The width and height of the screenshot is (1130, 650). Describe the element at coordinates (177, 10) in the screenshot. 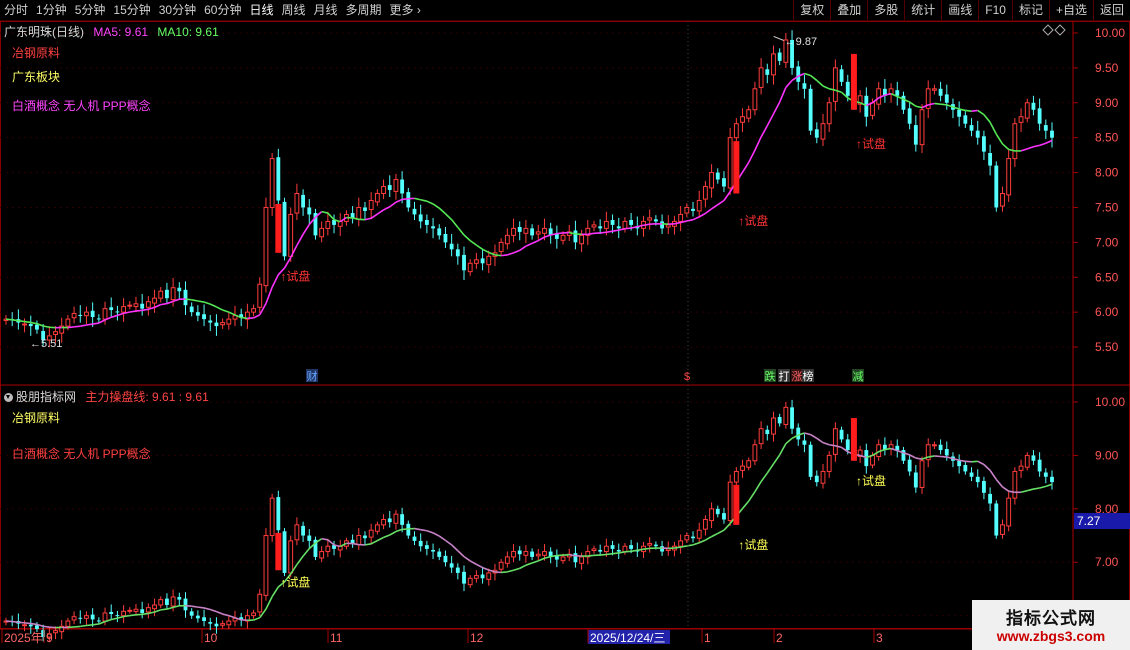

I see `period-tab-4: 30分钟` at that location.